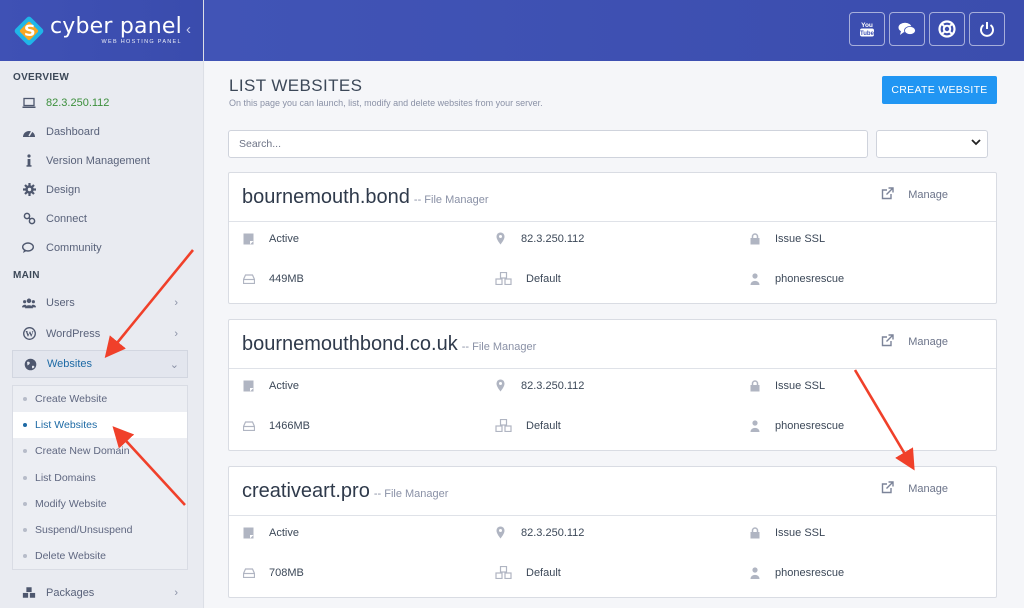  I want to click on submenu-label: Modify Website, so click(71, 503).